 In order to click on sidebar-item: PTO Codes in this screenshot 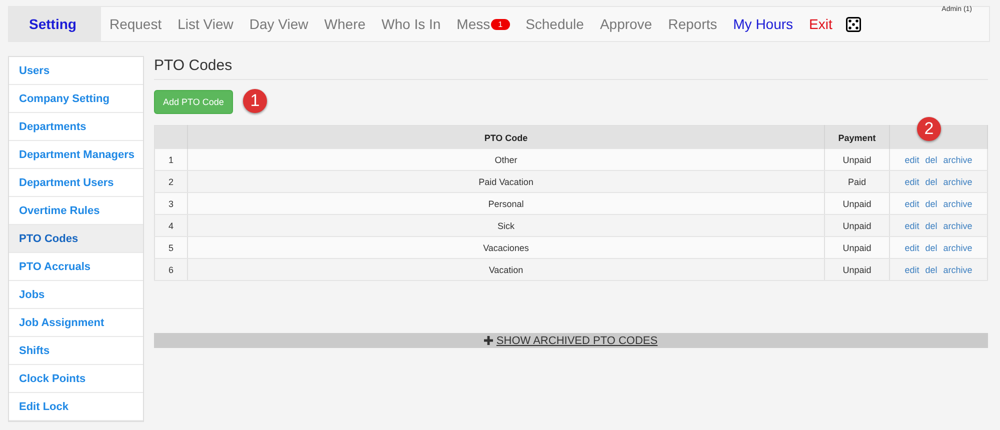, I will do `click(76, 239)`.